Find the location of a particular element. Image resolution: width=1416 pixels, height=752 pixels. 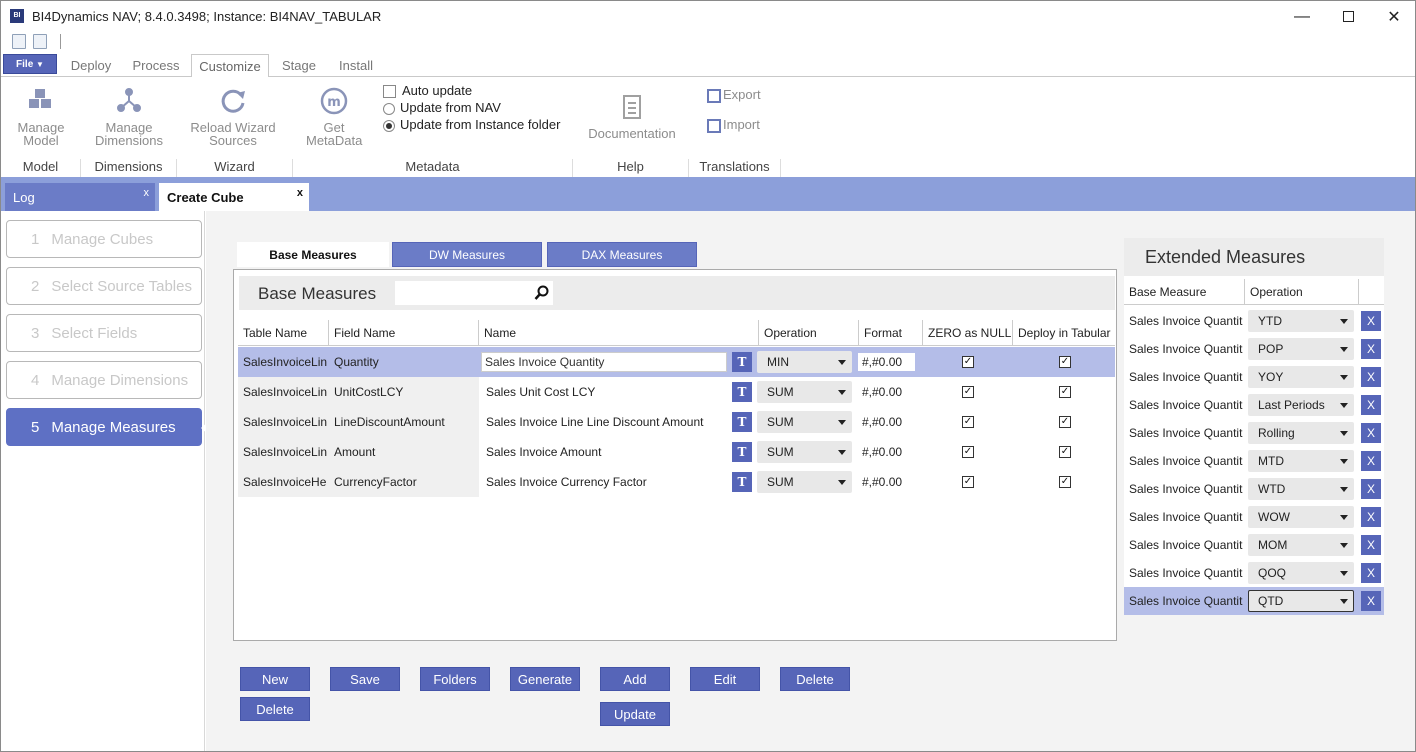

ext-measure-row: Sales Invoice Quantit MOM X is located at coordinates (1254, 545).